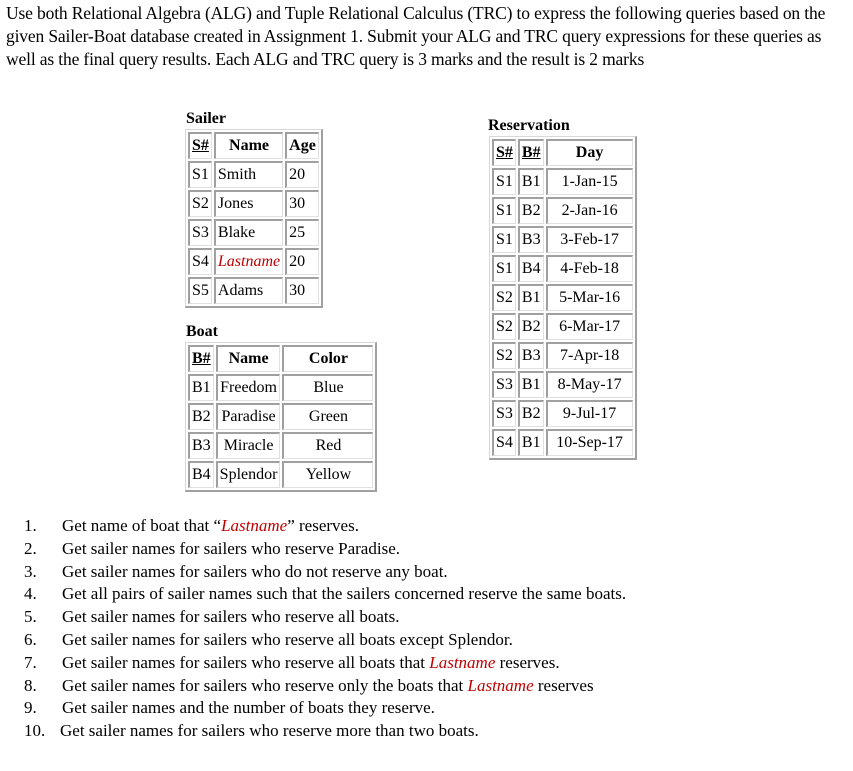 Image resolution: width=853 pixels, height=771 pixels. I want to click on column-header-day: Day, so click(589, 152).